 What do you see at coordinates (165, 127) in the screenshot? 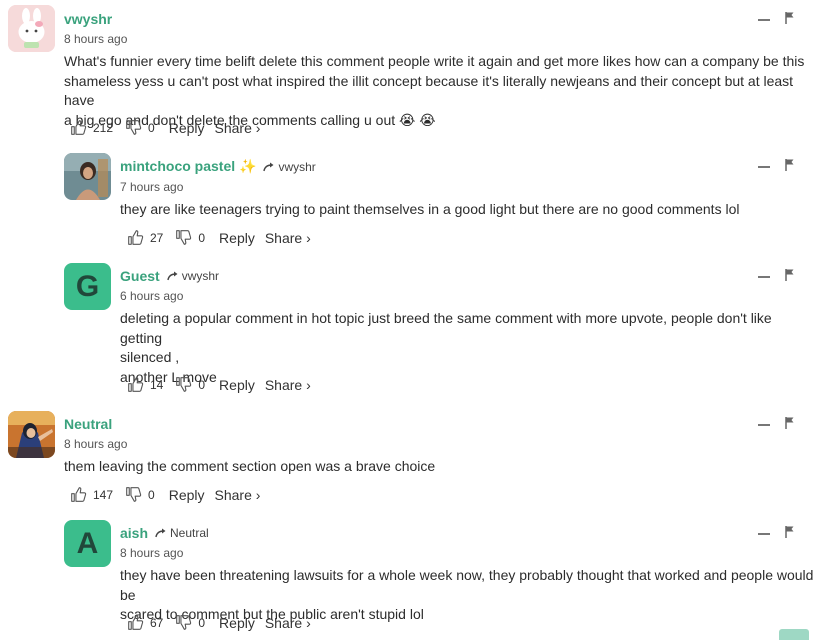
I see `comment-actions: 212 0 Reply Share ›` at bounding box center [165, 127].